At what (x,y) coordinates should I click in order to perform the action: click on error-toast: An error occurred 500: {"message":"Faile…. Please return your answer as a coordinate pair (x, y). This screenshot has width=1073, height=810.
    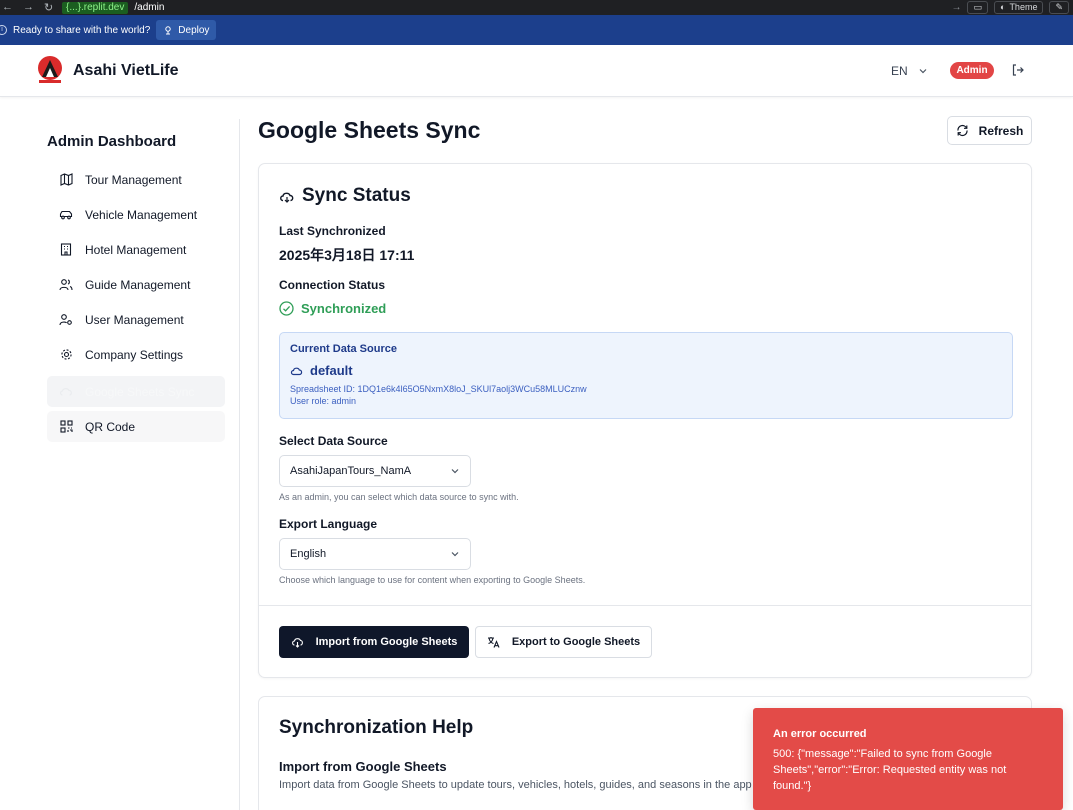
    Looking at the image, I should click on (908, 759).